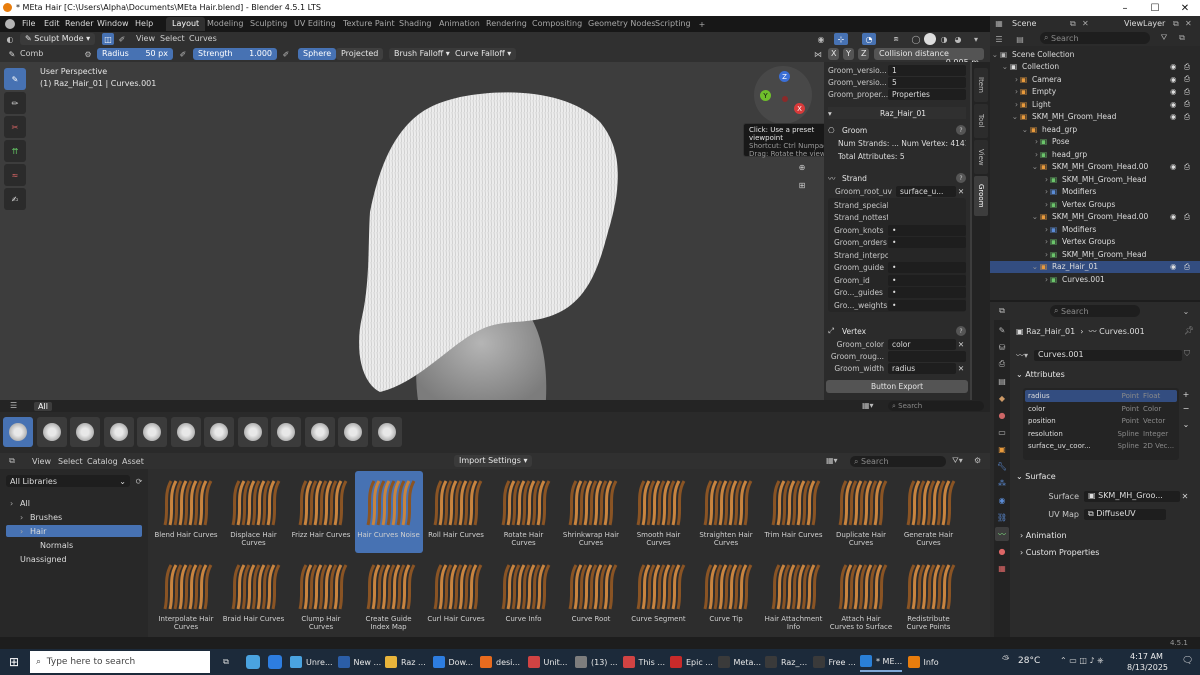 This screenshot has width=1200, height=675. I want to click on selection-paint-icon: ✐, so click(122, 39).